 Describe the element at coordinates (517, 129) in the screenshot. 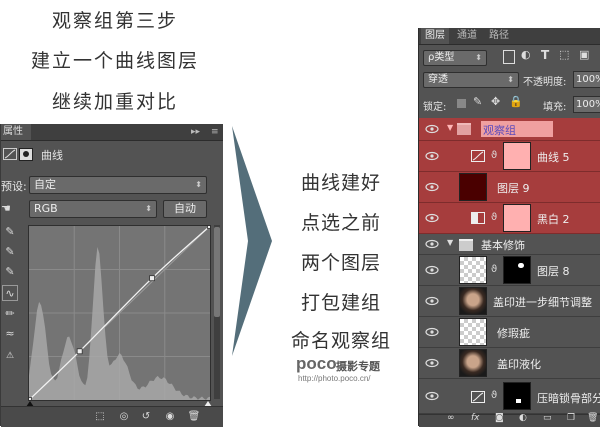

I see `layer-name: 观察组` at that location.